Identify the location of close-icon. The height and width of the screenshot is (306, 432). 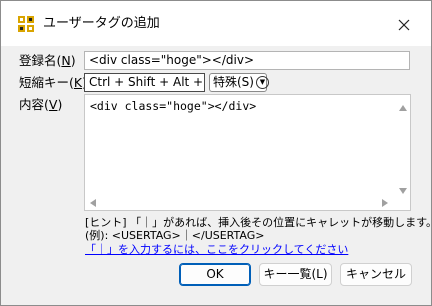
(404, 25).